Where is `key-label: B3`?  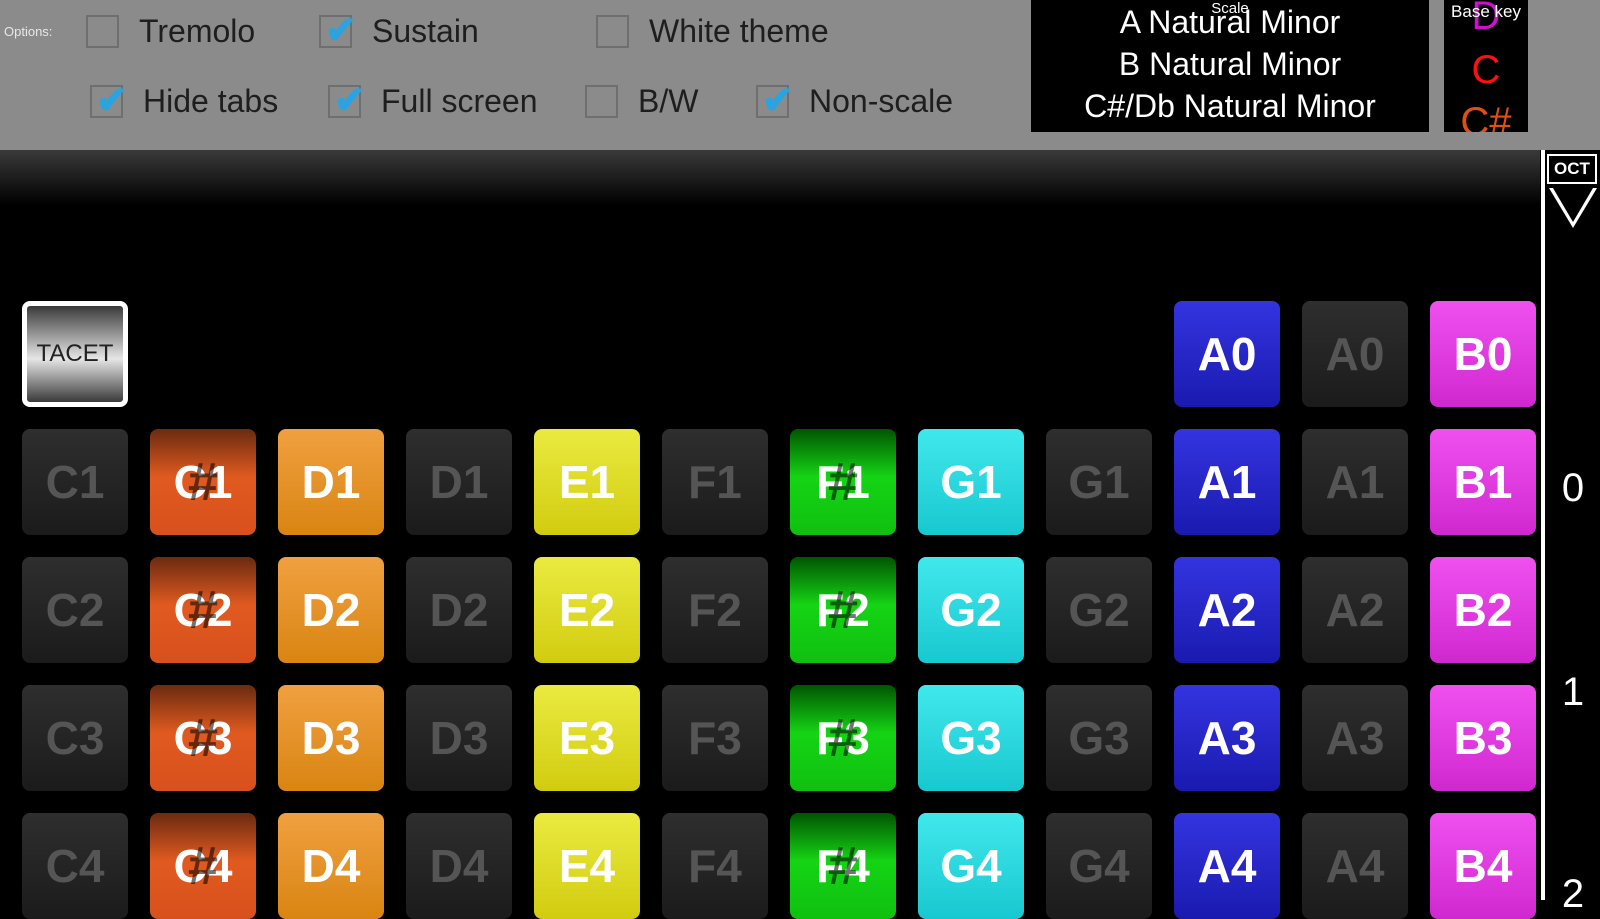 key-label: B3 is located at coordinates (1483, 738).